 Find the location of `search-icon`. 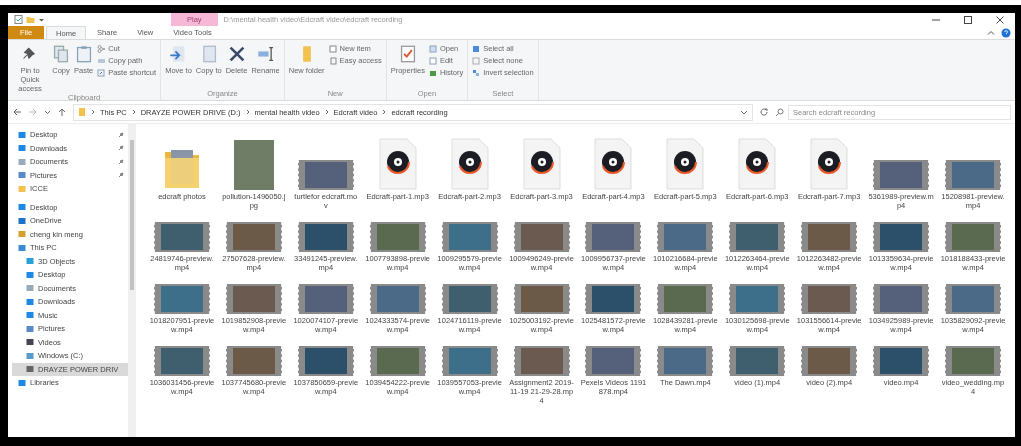

search-icon is located at coordinates (779, 112).